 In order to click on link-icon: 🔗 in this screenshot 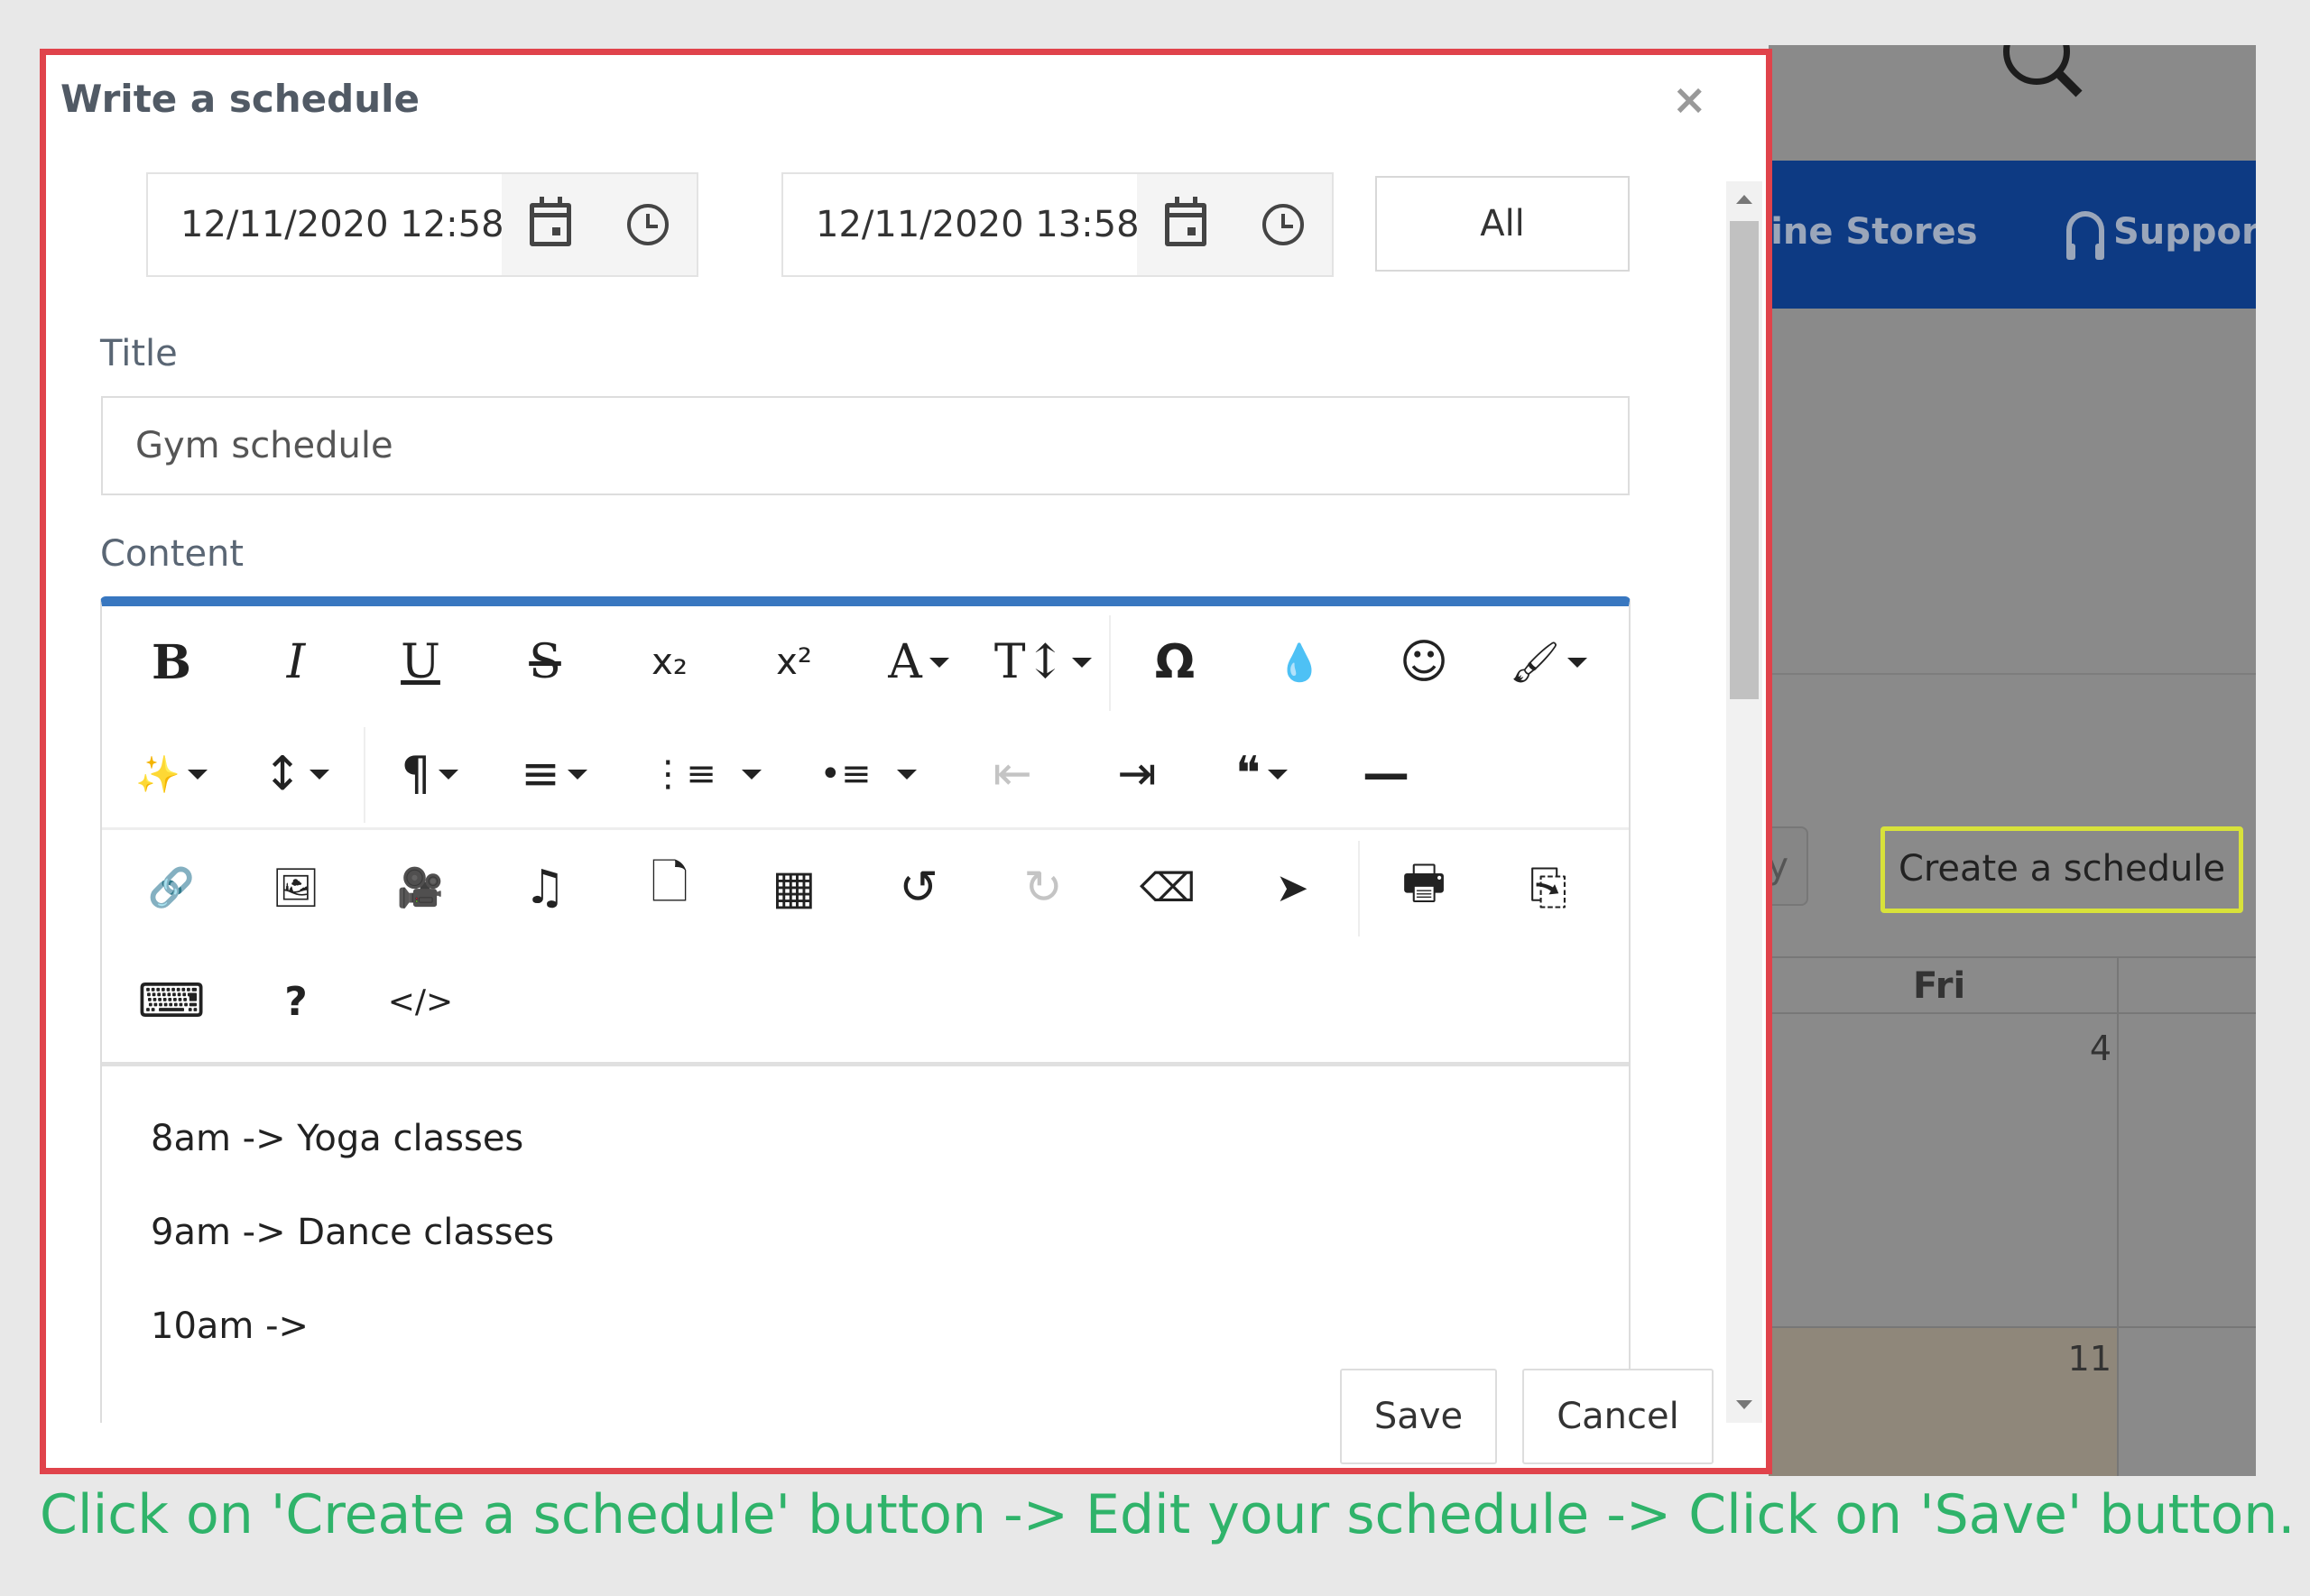, I will do `click(171, 888)`.